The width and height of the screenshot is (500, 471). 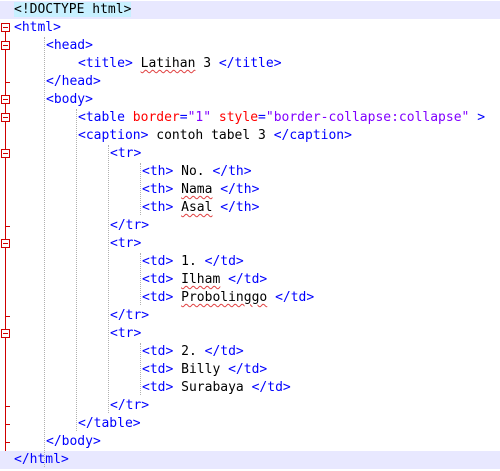 I want to click on code-line: <th> Nama </th>, so click(x=250, y=190).